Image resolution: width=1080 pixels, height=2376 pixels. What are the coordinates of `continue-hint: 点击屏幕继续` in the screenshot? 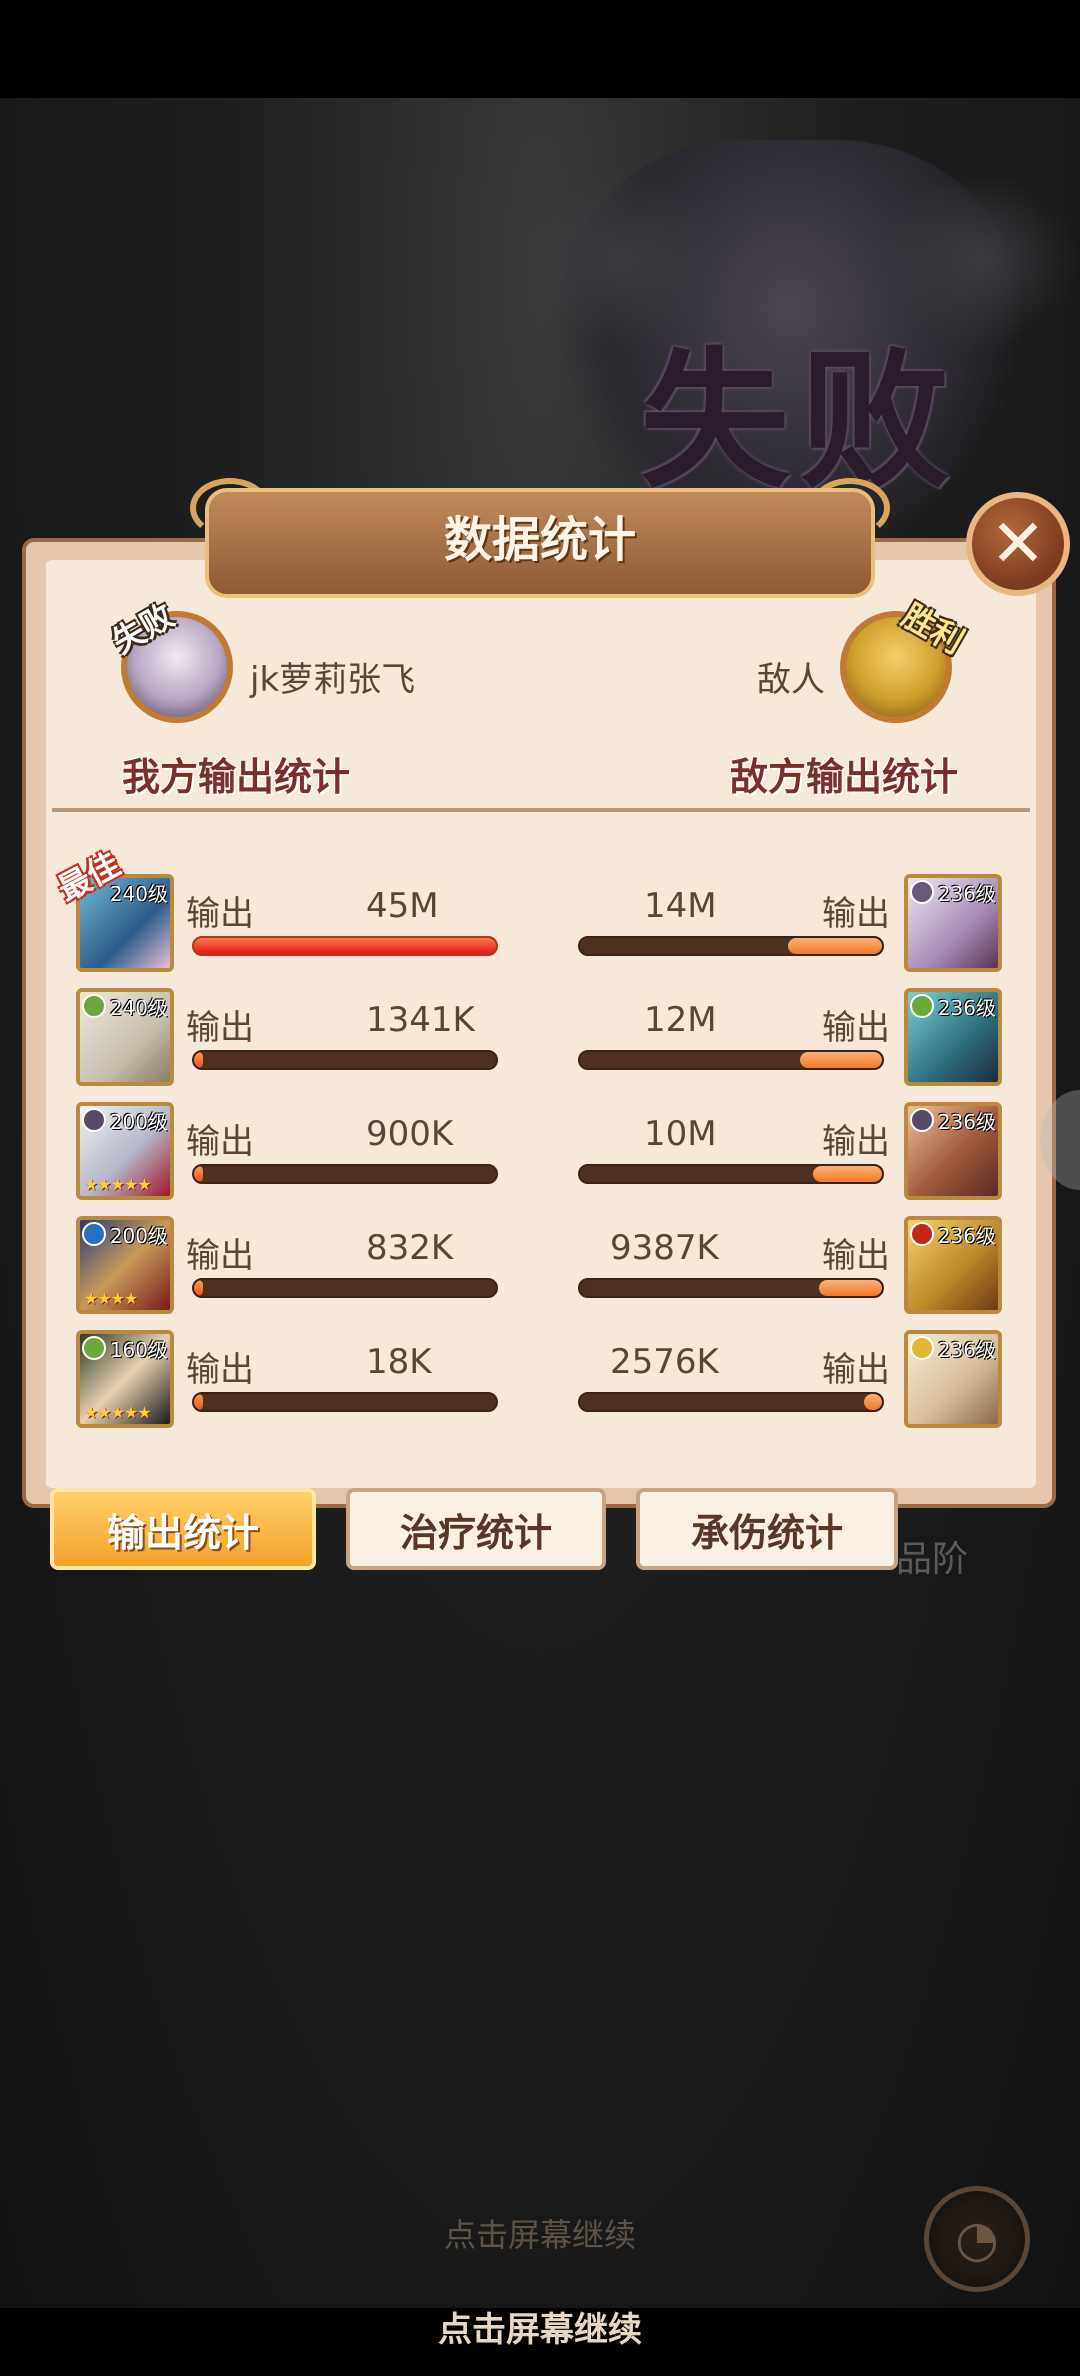 It's located at (540, 2326).